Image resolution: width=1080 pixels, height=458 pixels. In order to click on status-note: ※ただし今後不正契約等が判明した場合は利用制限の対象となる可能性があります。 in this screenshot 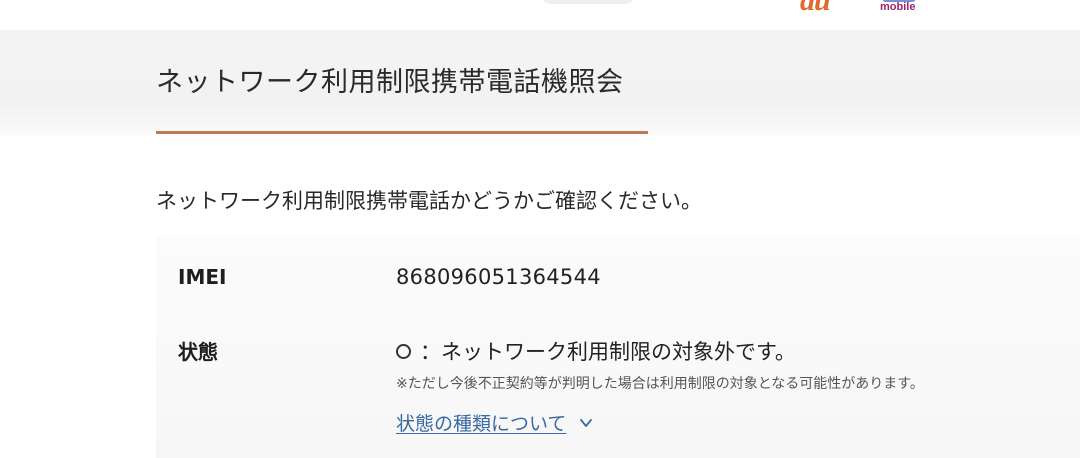, I will do `click(660, 384)`.